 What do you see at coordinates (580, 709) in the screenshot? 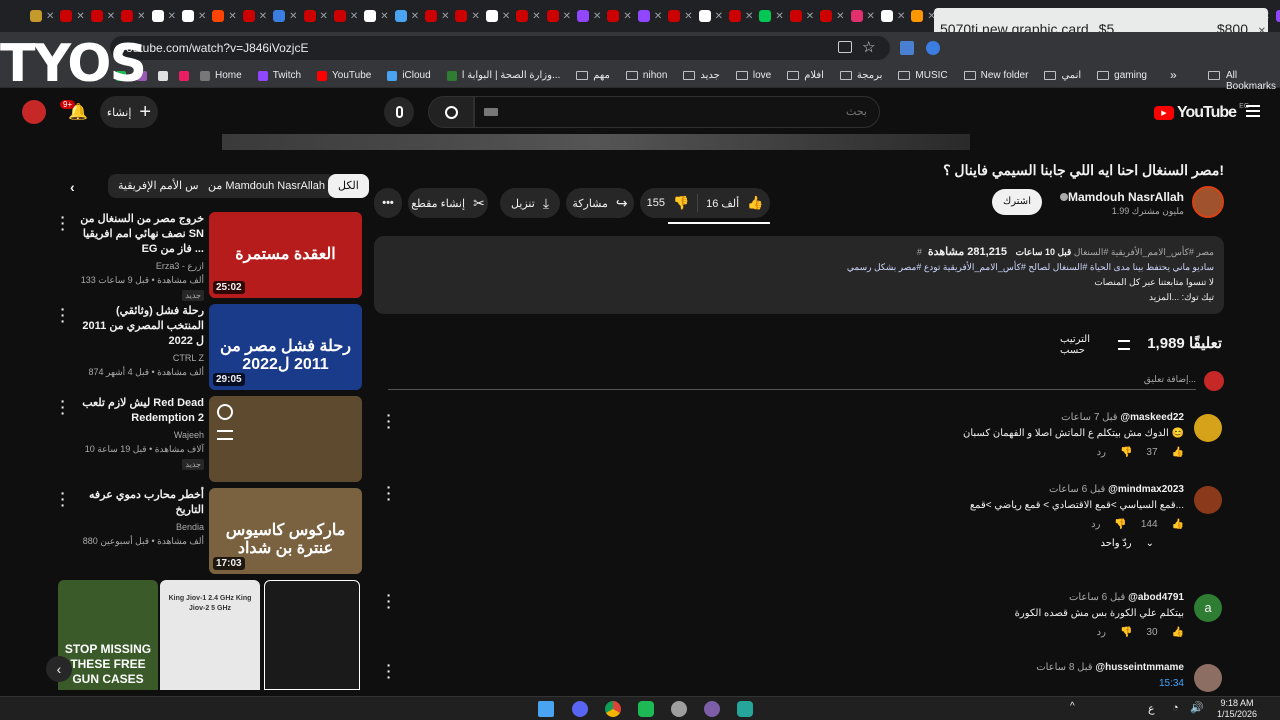
I see `discord-icon` at bounding box center [580, 709].